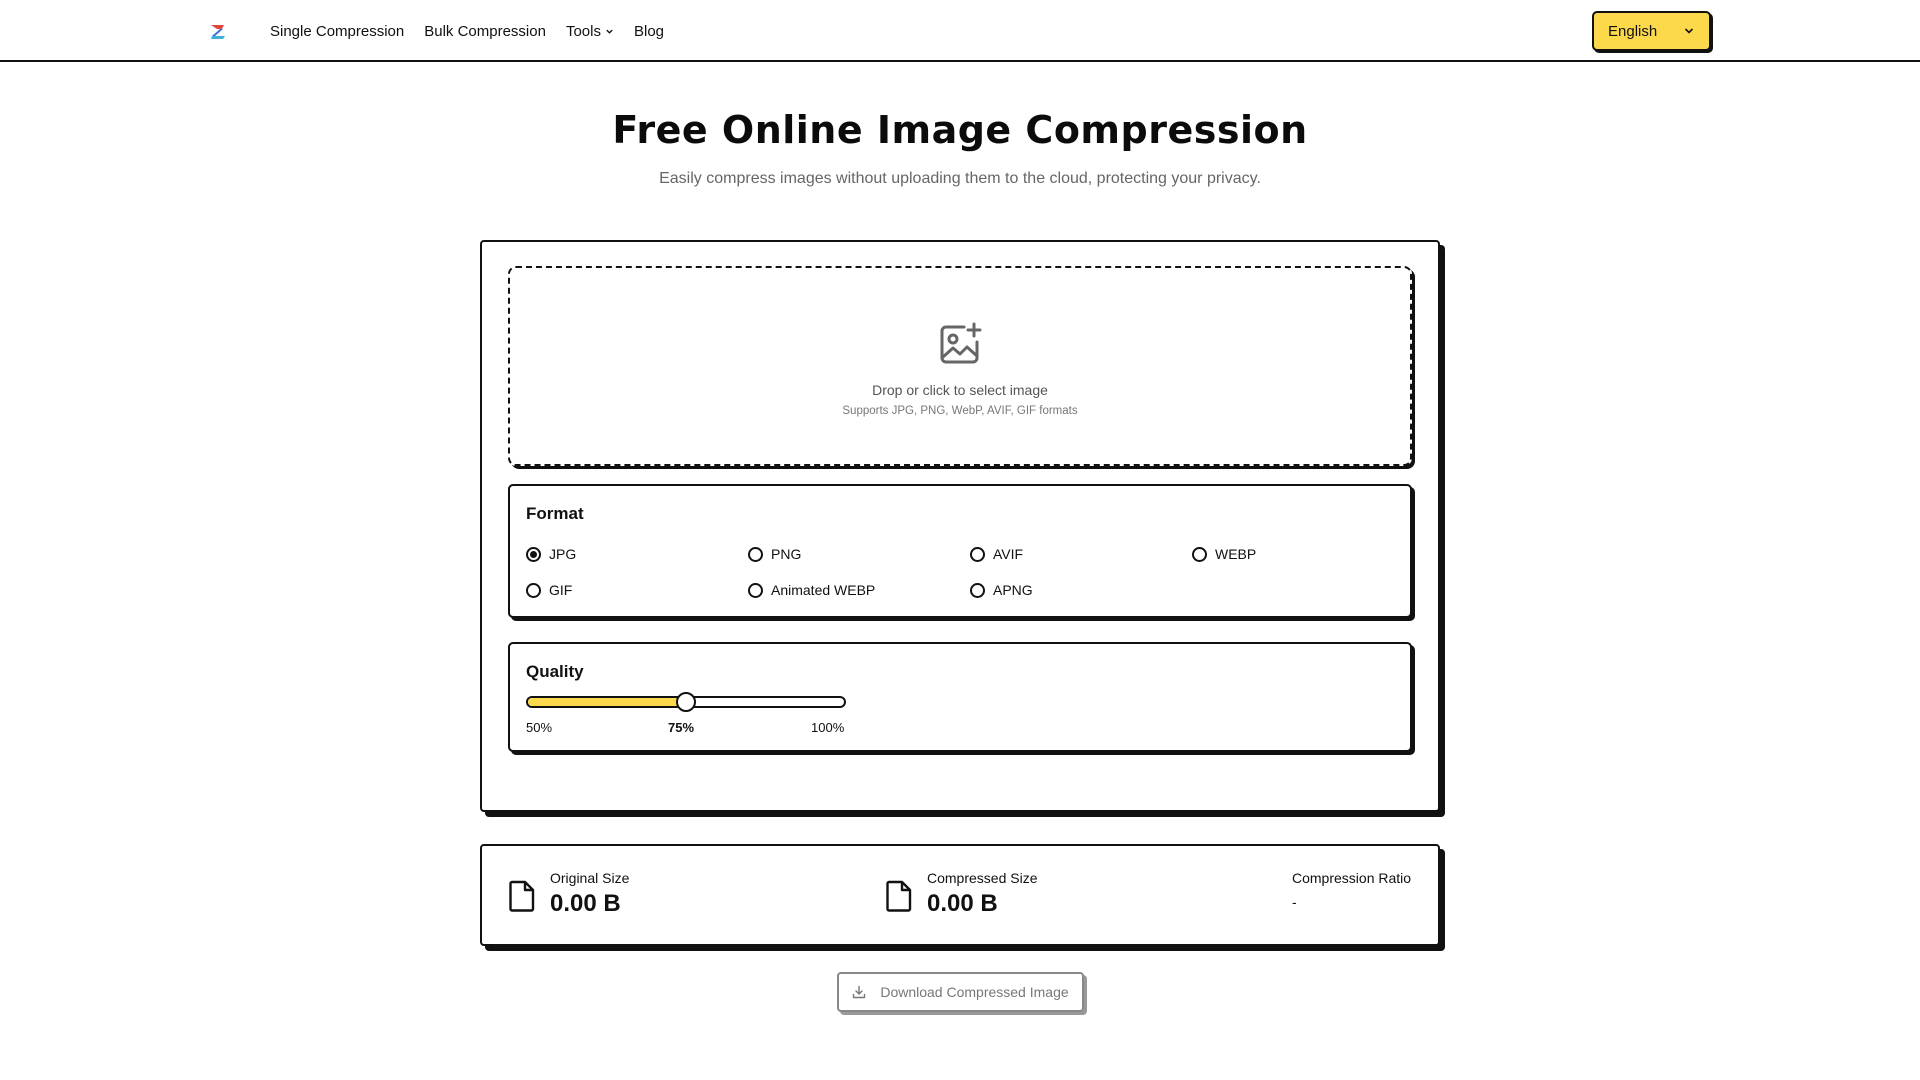 The width and height of the screenshot is (1920, 1080). Describe the element at coordinates (649, 31) in the screenshot. I see `nav-blog: Blog` at that location.